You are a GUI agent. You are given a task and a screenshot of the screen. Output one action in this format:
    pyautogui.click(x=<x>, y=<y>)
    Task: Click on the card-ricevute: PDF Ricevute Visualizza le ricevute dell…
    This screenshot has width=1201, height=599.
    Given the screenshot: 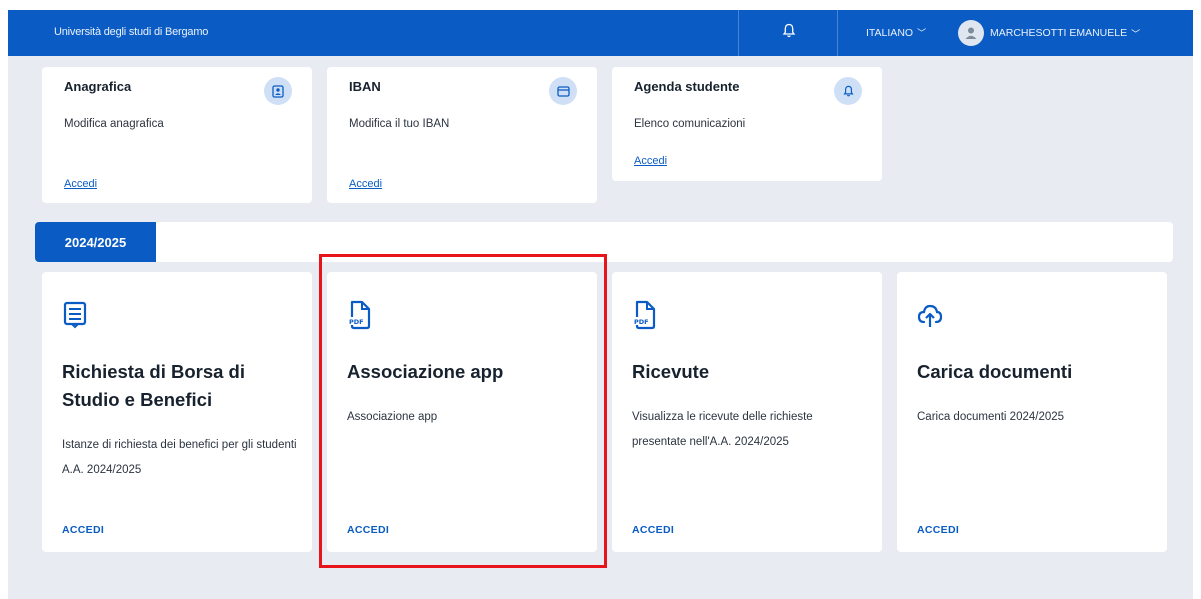 What is the action you would take?
    pyautogui.click(x=747, y=412)
    